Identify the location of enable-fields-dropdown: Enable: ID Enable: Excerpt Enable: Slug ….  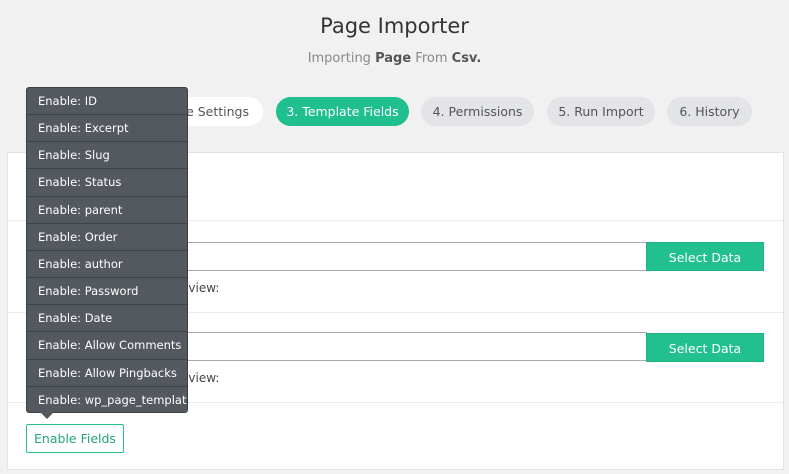
(107, 250).